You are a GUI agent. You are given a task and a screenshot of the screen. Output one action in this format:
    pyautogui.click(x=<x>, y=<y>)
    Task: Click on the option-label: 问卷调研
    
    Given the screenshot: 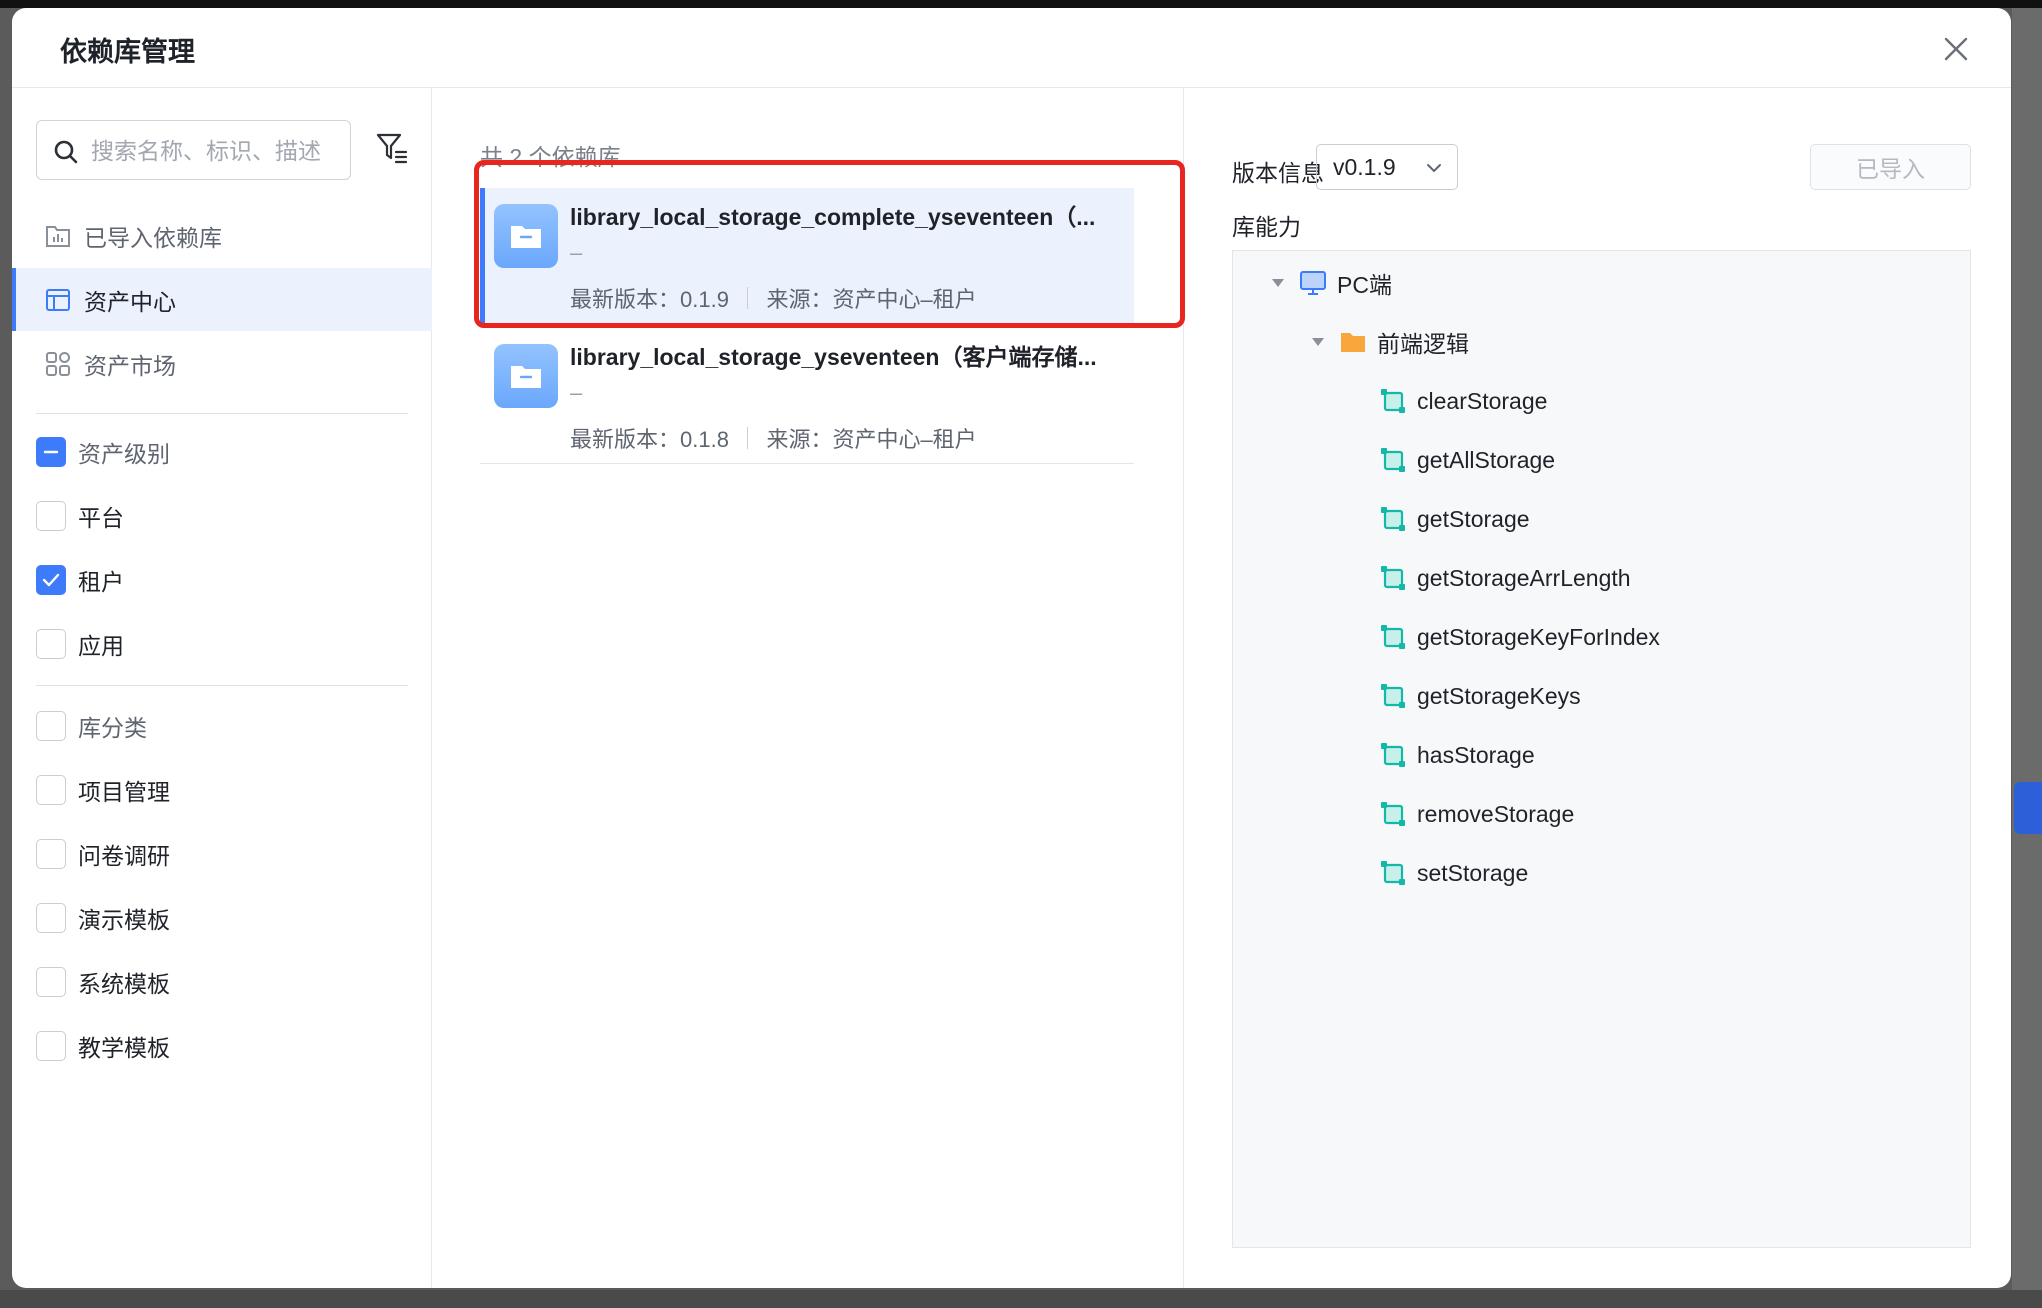 What is the action you would take?
    pyautogui.click(x=124, y=856)
    